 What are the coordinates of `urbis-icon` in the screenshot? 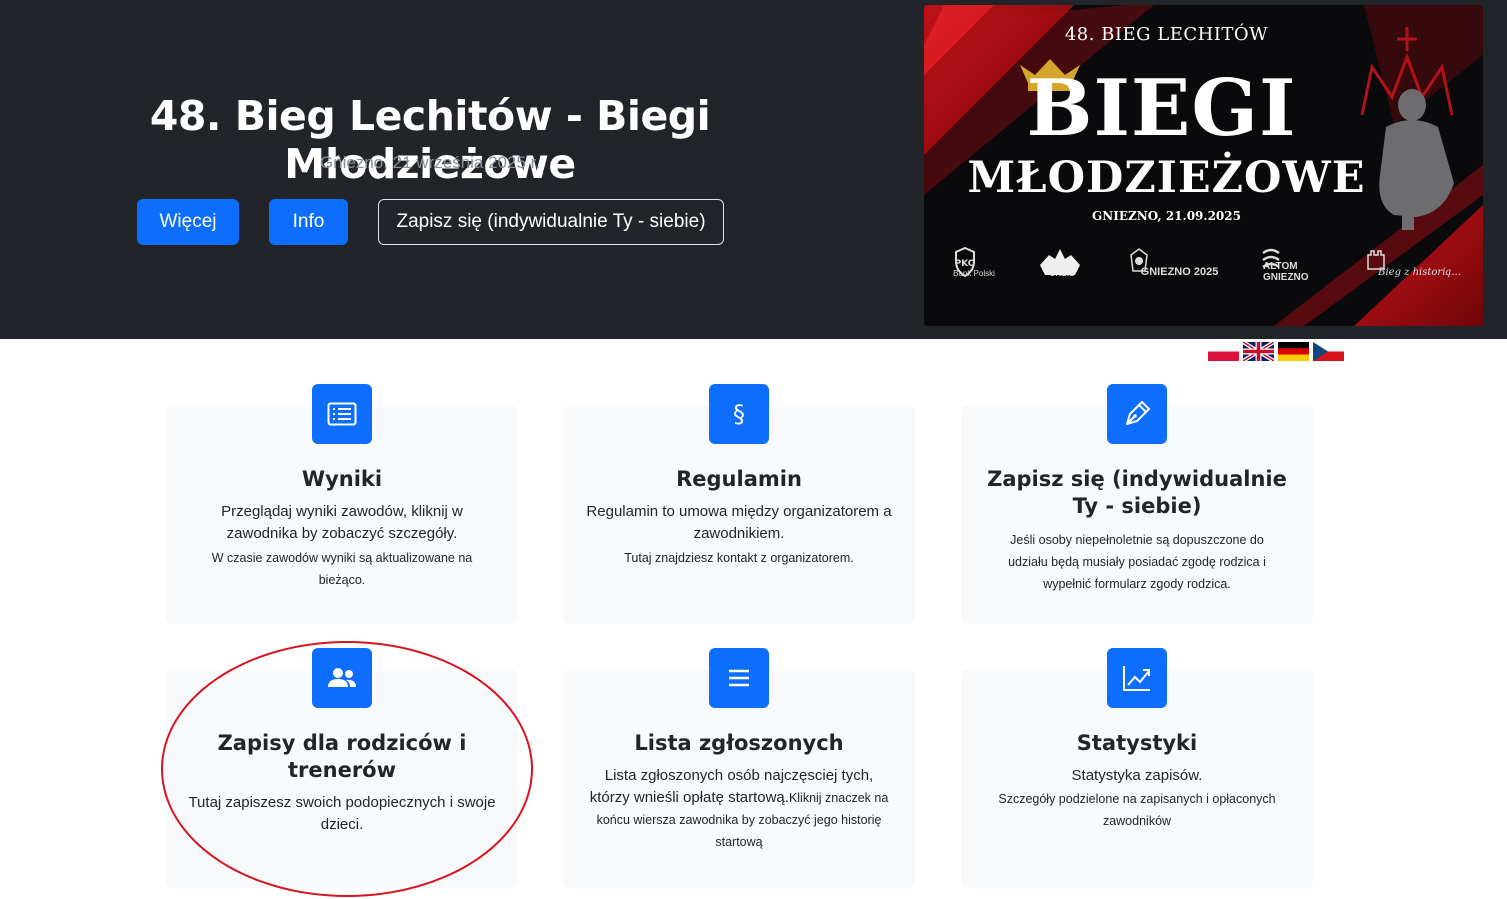 It's located at (1060, 262).